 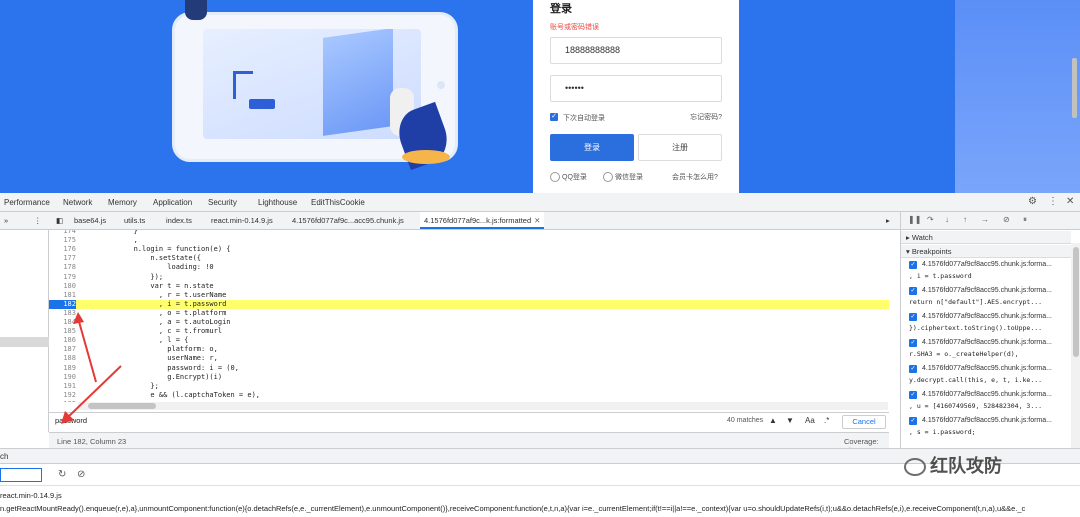 What do you see at coordinates (930, 219) in the screenshot?
I see `step-over-icon: ↷` at bounding box center [930, 219].